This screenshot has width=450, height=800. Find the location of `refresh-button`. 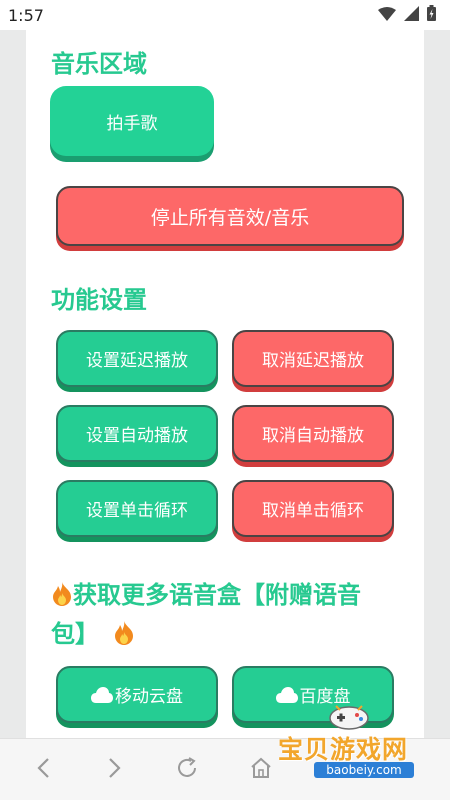

refresh-button is located at coordinates (187, 770).